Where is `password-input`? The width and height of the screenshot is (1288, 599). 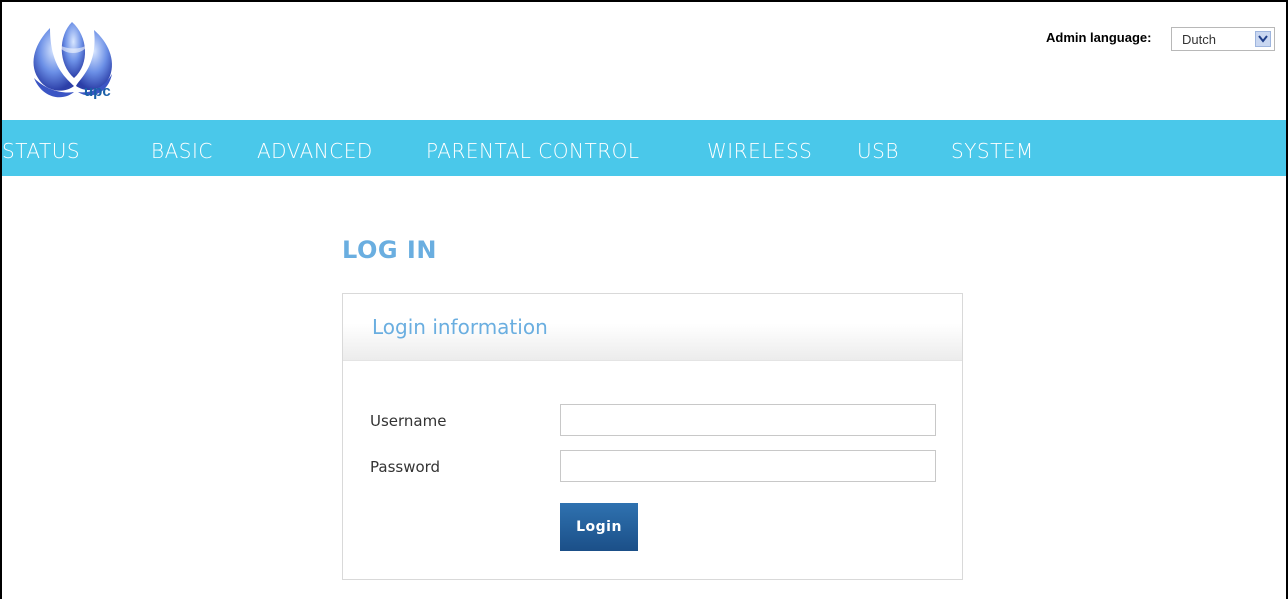 password-input is located at coordinates (748, 466).